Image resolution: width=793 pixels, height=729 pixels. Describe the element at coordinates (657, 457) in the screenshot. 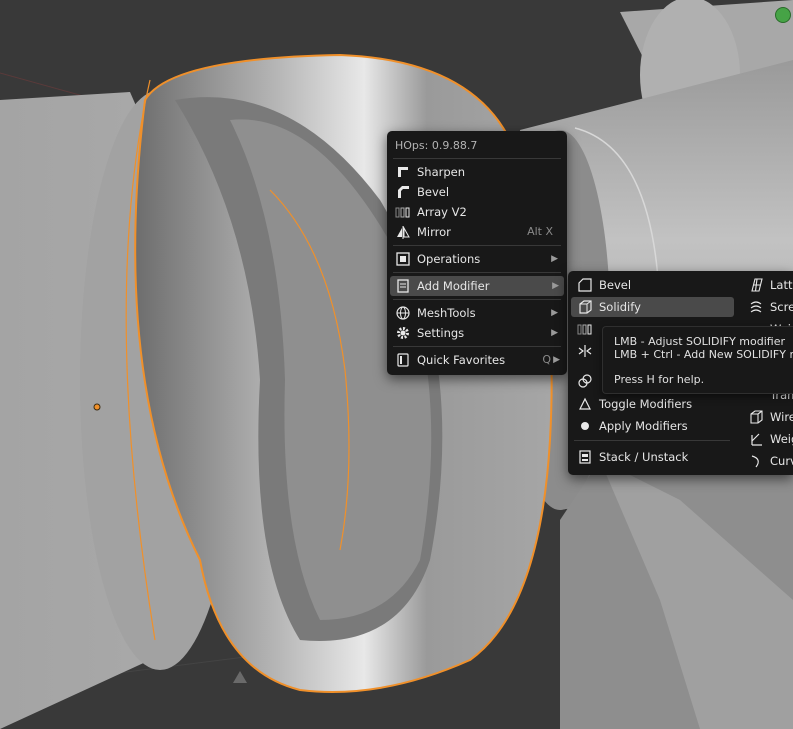

I see `modifier-item-stack-unstack: Stack / Unstack` at that location.